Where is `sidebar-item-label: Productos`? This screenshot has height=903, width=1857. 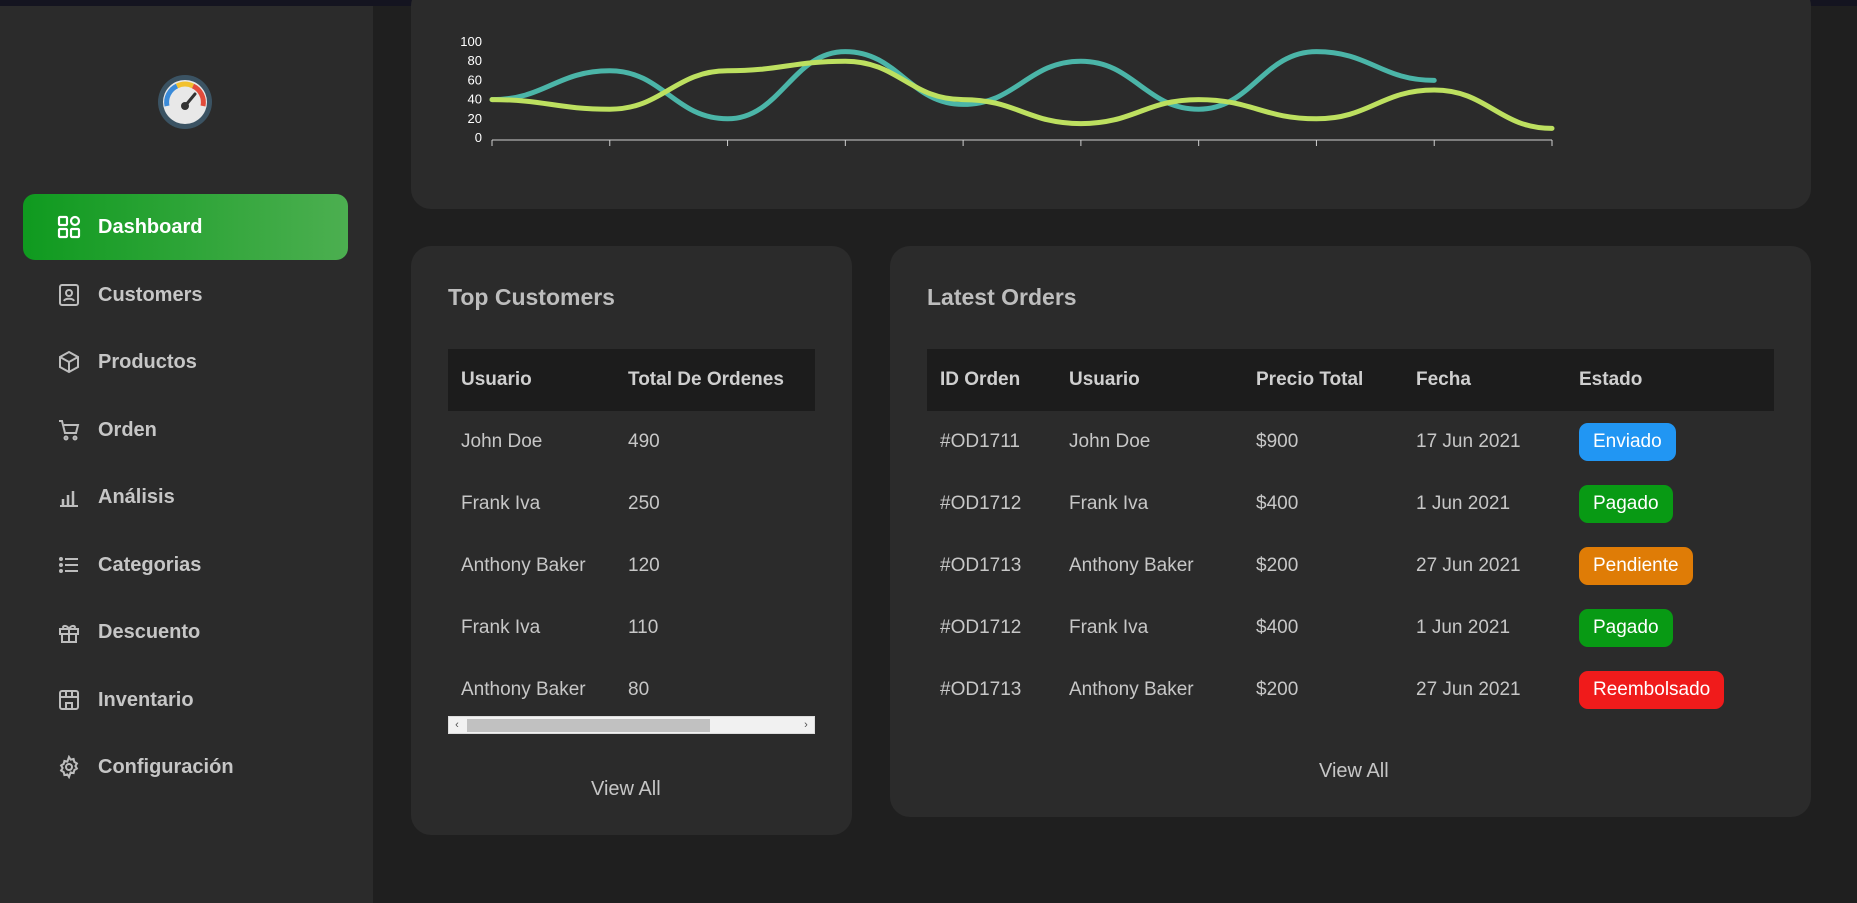
sidebar-item-label: Productos is located at coordinates (147, 361).